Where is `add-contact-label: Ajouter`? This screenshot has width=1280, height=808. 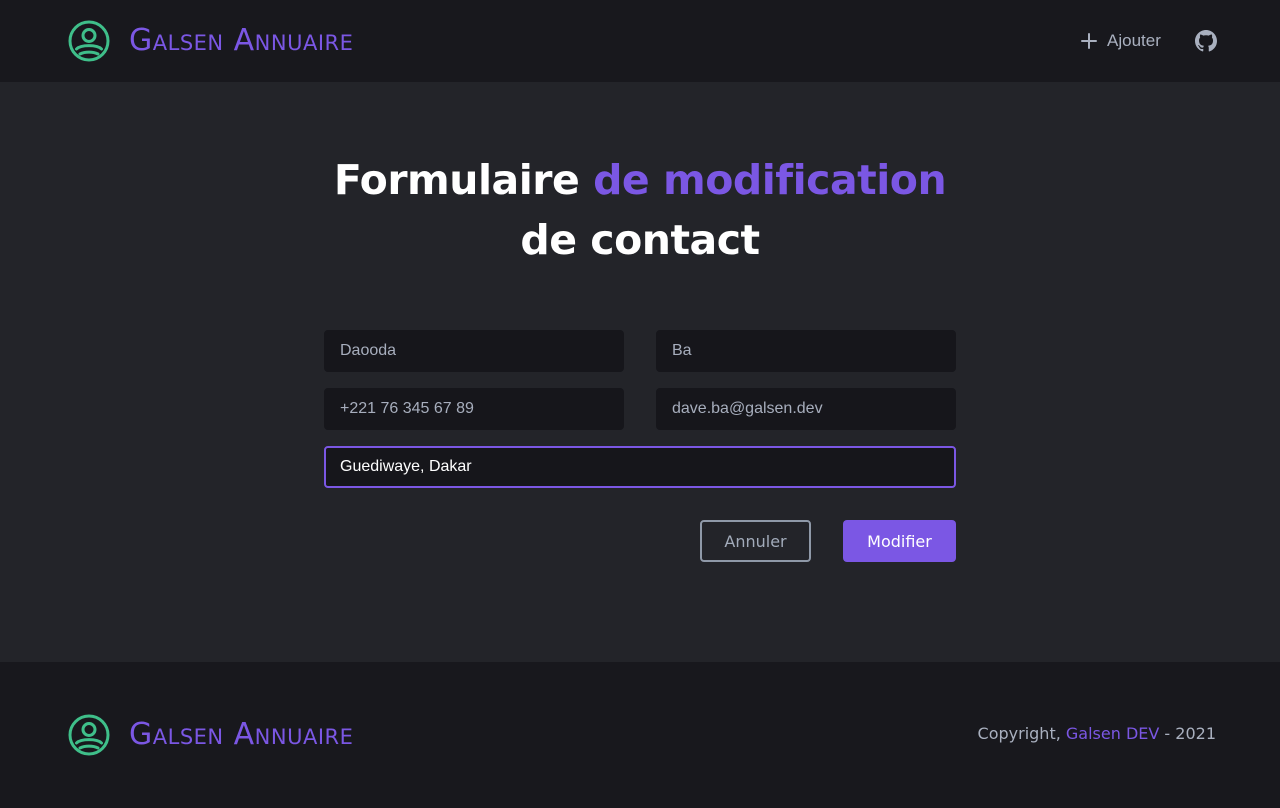
add-contact-label: Ajouter is located at coordinates (1134, 40).